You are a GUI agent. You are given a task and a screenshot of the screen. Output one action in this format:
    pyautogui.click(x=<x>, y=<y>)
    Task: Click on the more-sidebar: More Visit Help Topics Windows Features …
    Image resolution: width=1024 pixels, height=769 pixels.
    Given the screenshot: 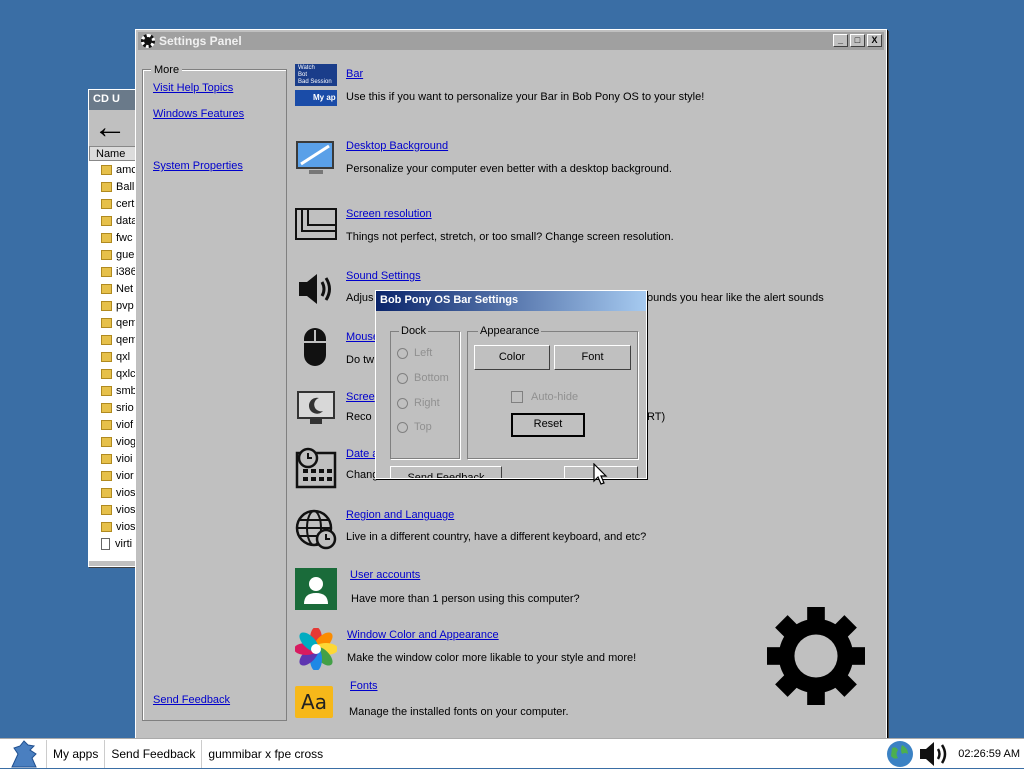 What is the action you would take?
    pyautogui.click(x=214, y=392)
    